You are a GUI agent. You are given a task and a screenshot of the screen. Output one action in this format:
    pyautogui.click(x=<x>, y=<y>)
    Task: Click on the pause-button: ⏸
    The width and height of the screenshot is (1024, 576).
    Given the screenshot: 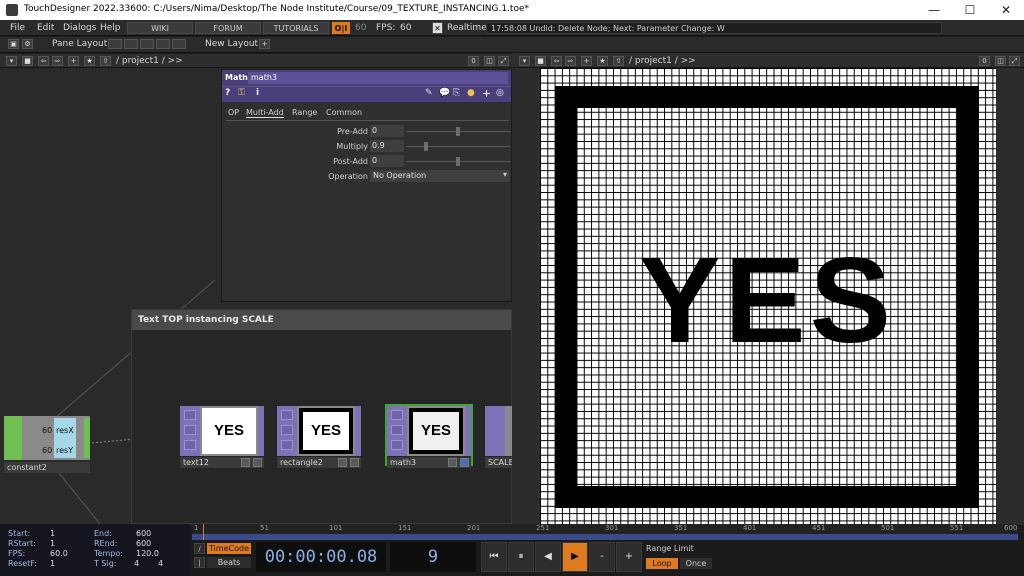 What is the action you would take?
    pyautogui.click(x=521, y=557)
    